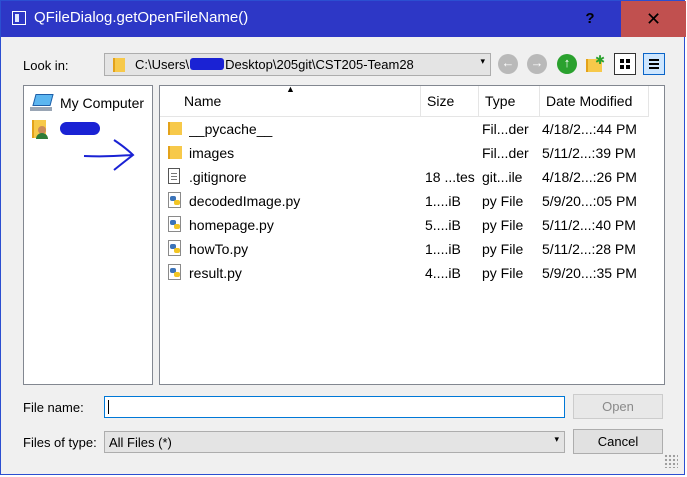 The image size is (687, 477). What do you see at coordinates (594, 101) in the screenshot?
I see `column-header-date: Date Modified` at bounding box center [594, 101].